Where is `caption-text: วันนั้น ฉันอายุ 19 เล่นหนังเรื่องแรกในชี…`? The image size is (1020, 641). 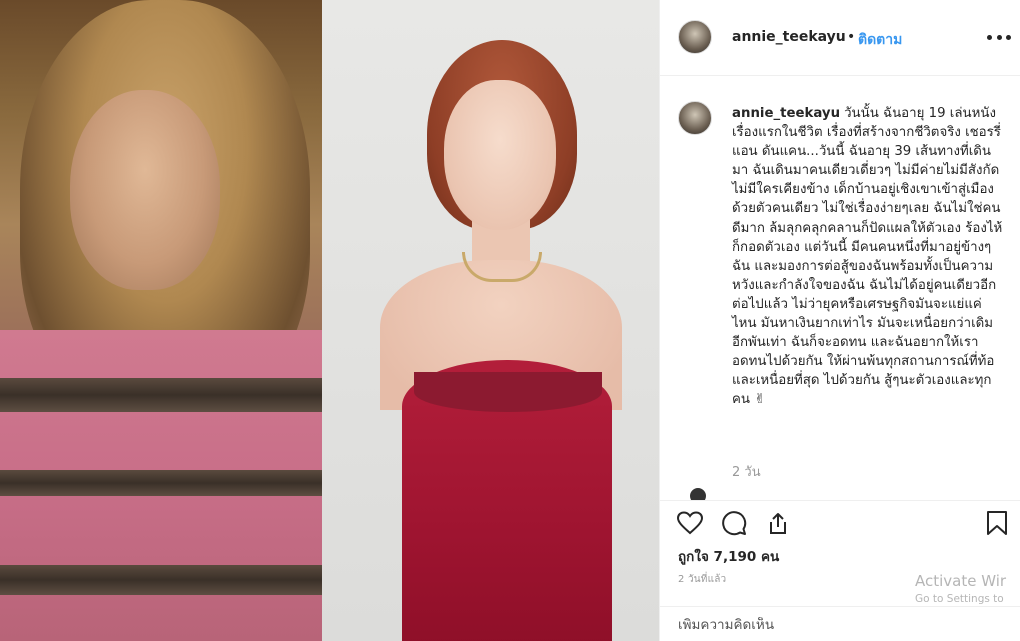
caption-text: วันนั้น ฉันอายุ 19 เล่นหนังเรื่องแรกในชี… is located at coordinates (867, 257).